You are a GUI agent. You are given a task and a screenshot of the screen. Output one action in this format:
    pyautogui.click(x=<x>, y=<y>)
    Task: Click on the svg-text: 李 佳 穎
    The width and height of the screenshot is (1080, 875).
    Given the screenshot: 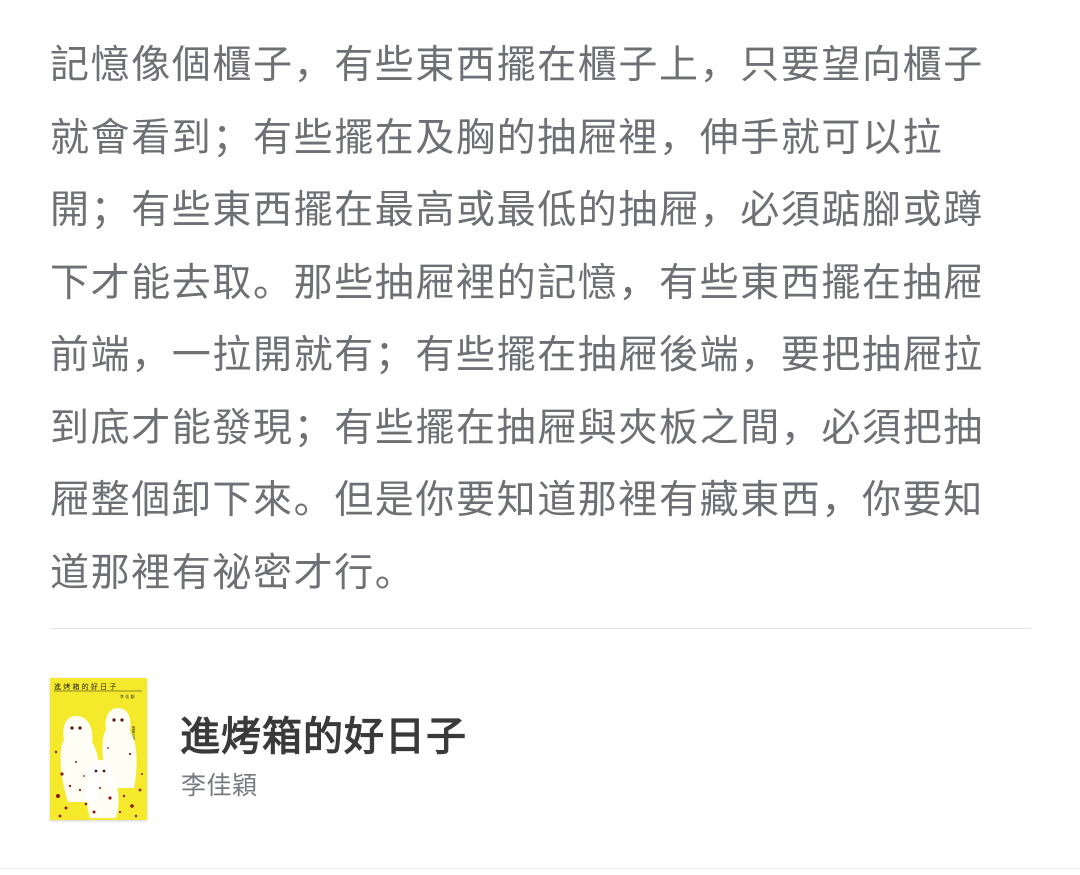 What is the action you would take?
    pyautogui.click(x=127, y=696)
    